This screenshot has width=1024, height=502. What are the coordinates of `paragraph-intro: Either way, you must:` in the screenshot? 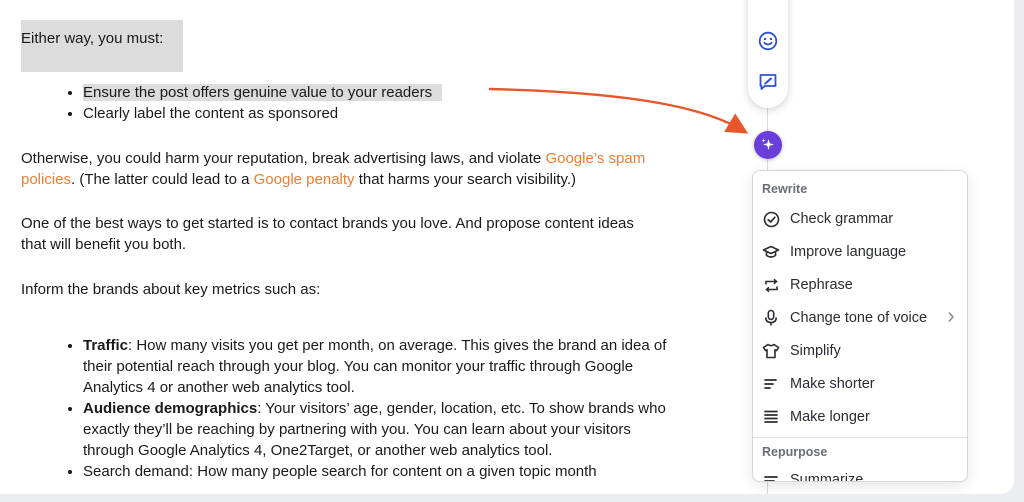 It's located at (102, 46).